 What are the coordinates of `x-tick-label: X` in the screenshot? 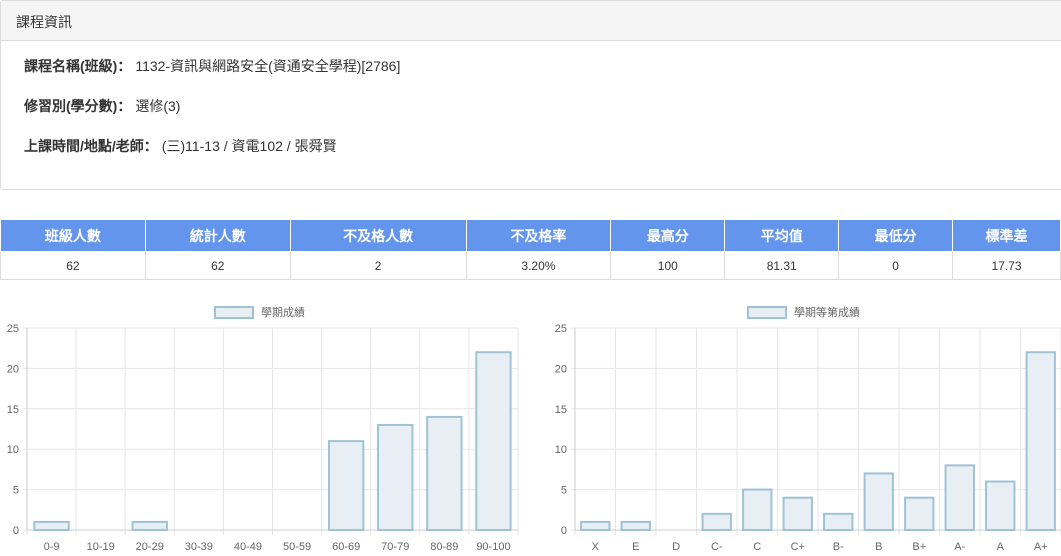 It's located at (596, 547).